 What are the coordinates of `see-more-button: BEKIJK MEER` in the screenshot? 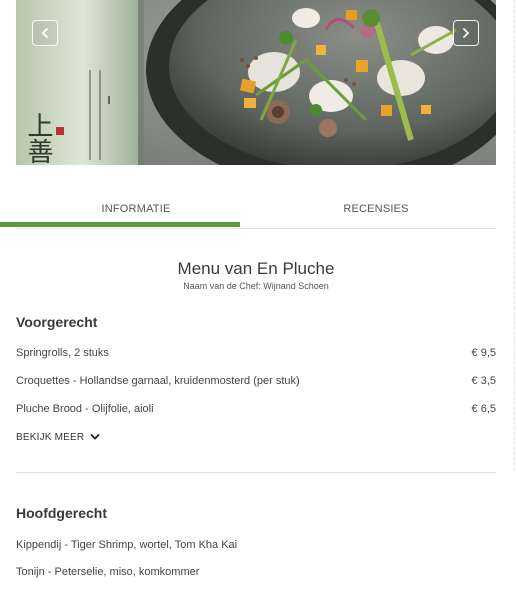 It's located at (58, 437).